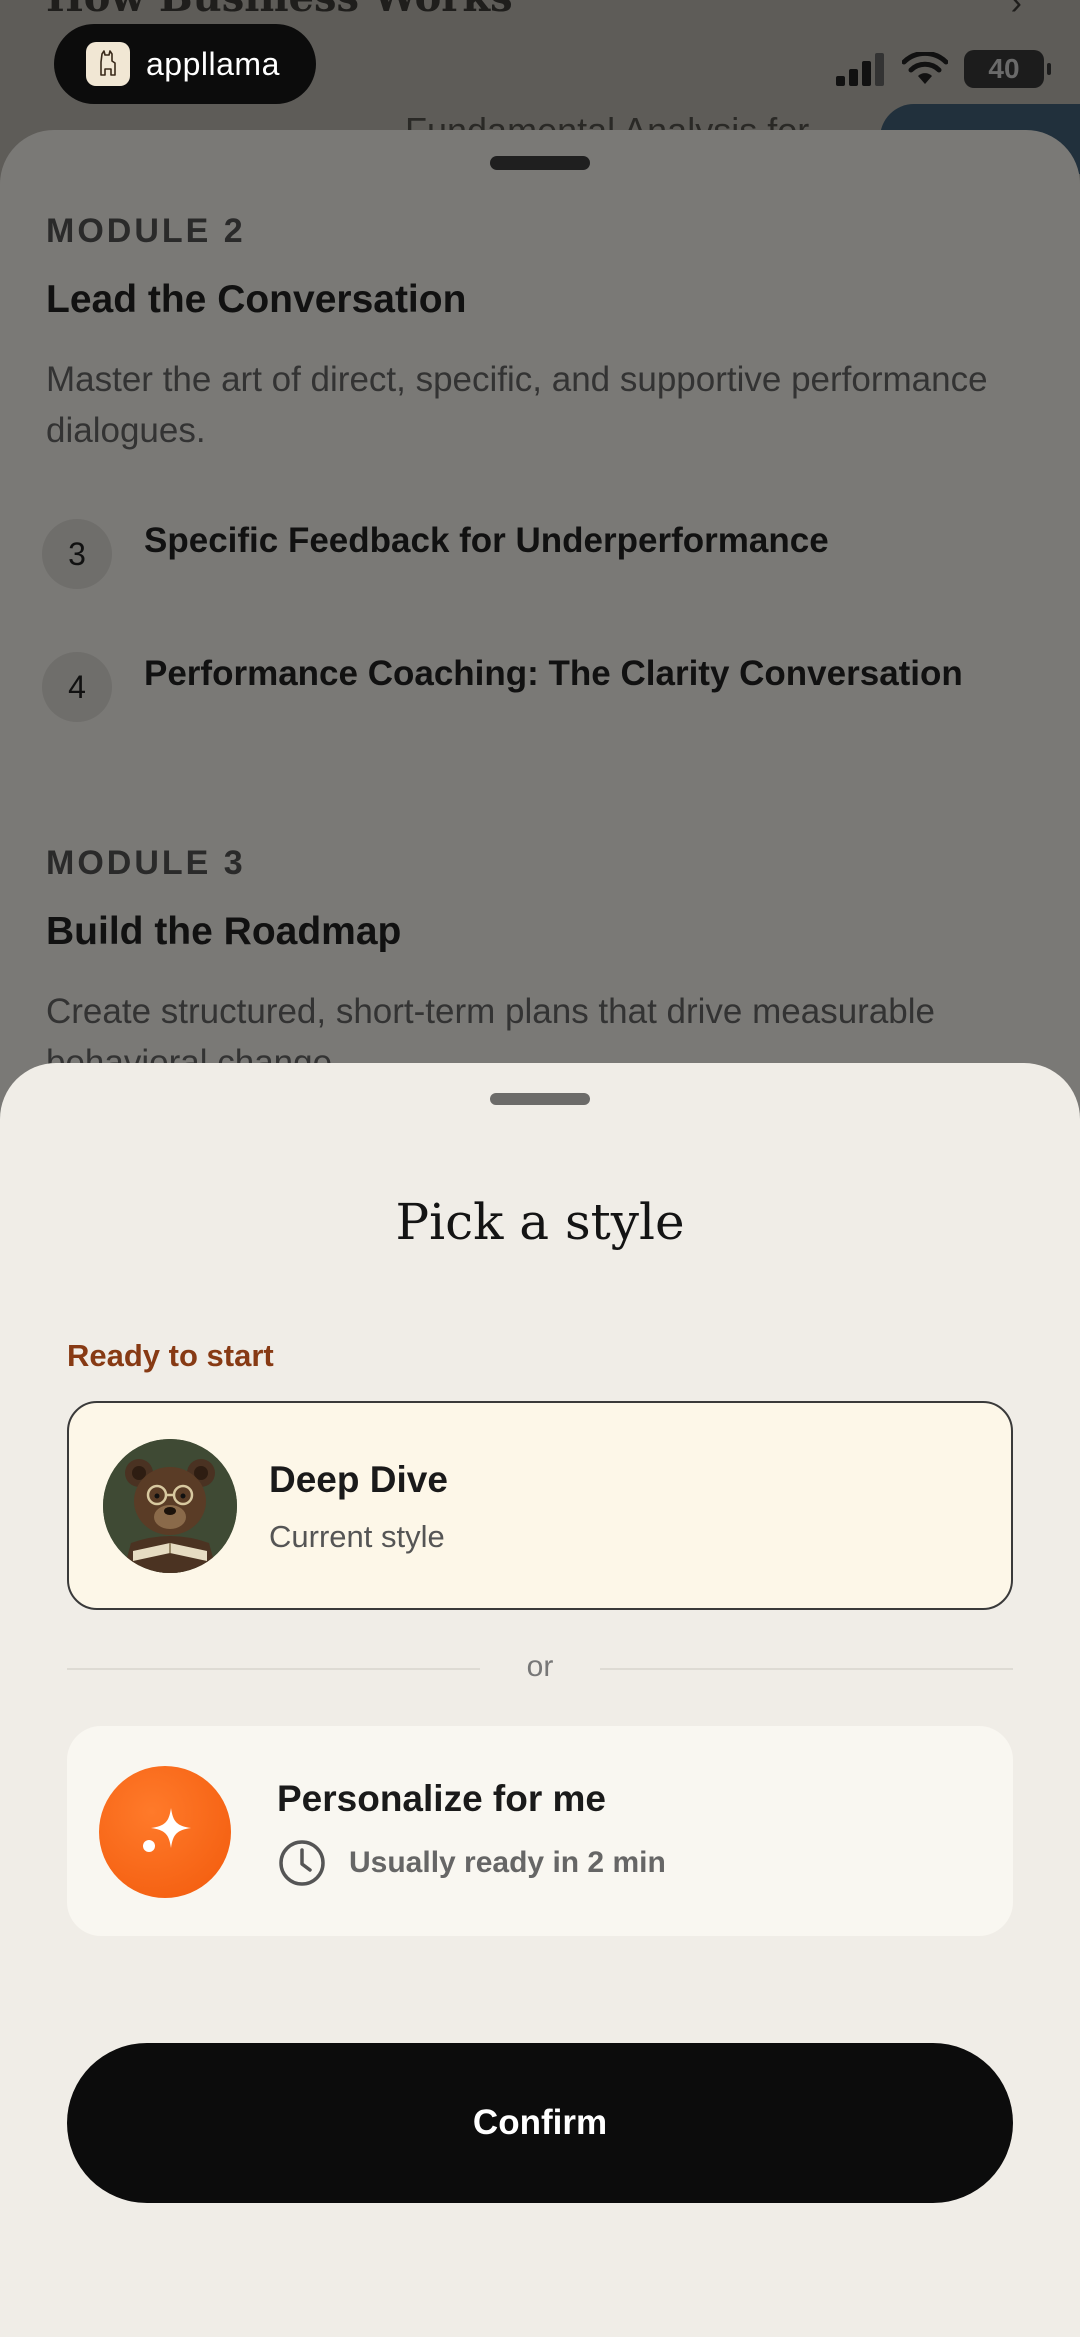 Image resolution: width=1080 pixels, height=2337 pixels. Describe the element at coordinates (146, 863) in the screenshot. I see `module-label: MODULE 3` at that location.